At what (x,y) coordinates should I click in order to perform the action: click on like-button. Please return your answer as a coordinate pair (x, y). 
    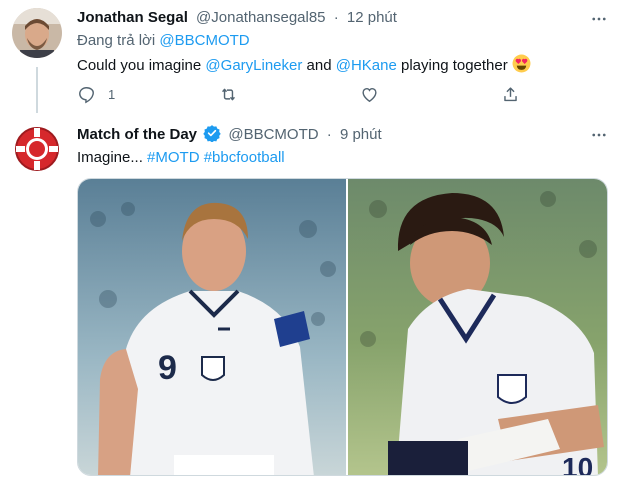
    Looking at the image, I should click on (369, 94).